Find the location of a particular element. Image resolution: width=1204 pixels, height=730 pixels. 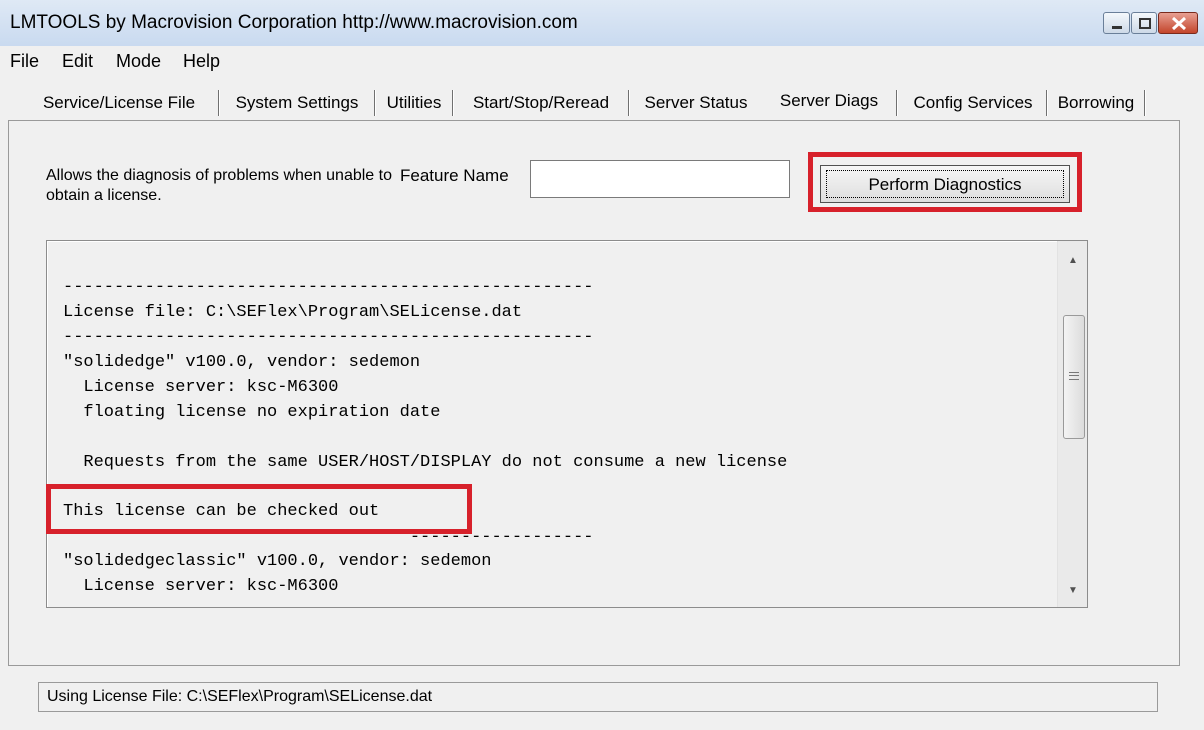

tab-service-license-file: Service/License File is located at coordinates (119, 103).